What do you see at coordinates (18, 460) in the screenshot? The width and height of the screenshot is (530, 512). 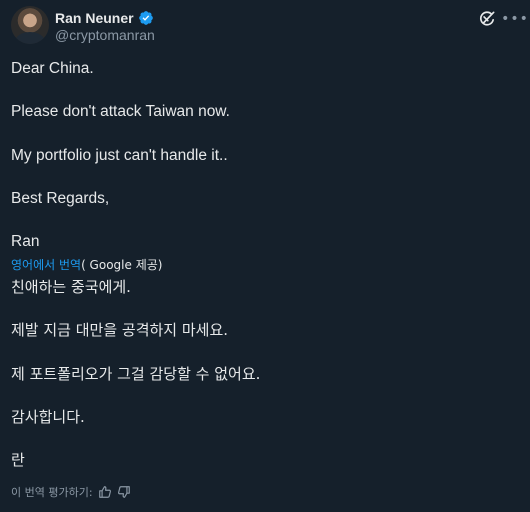 I see `translated-line: 란` at bounding box center [18, 460].